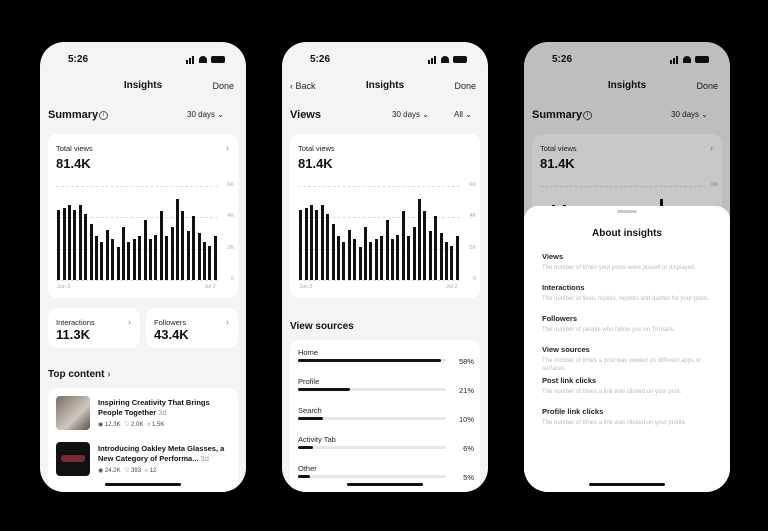 The width and height of the screenshot is (768, 531). What do you see at coordinates (94, 328) in the screenshot?
I see `interactions-card: Interactions 11.3K ›` at bounding box center [94, 328].